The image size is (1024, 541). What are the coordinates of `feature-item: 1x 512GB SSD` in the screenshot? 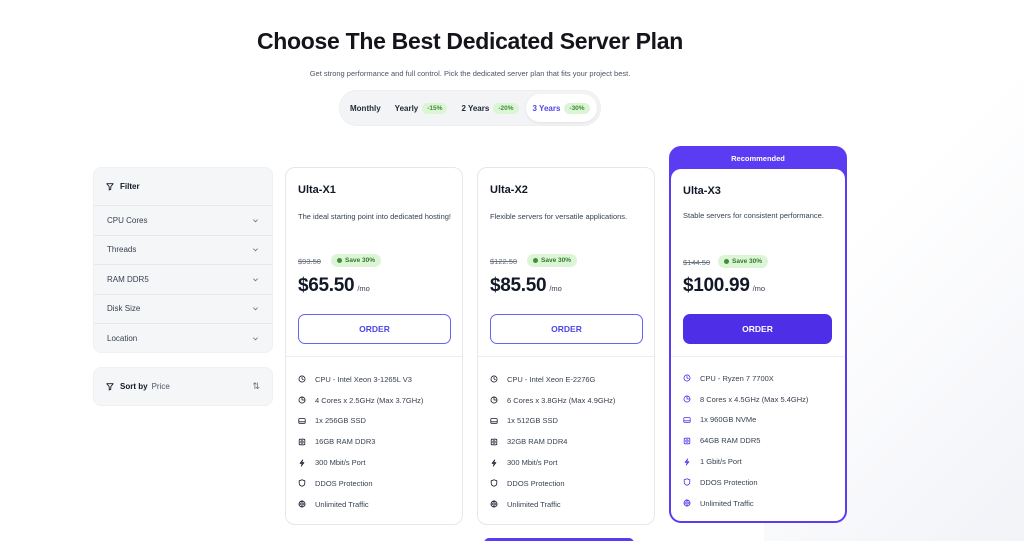 It's located at (552, 421).